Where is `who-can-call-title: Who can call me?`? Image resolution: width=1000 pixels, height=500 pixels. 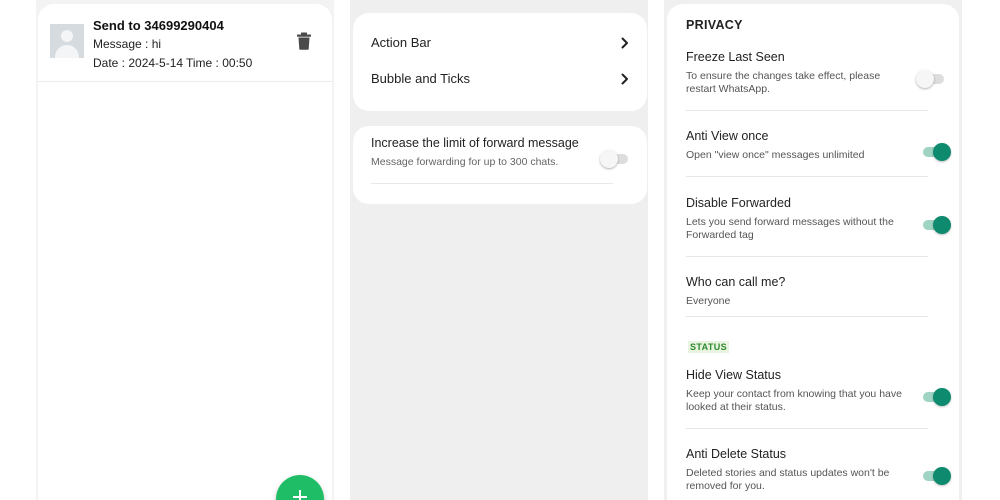
who-can-call-title: Who can call me? is located at coordinates (735, 282).